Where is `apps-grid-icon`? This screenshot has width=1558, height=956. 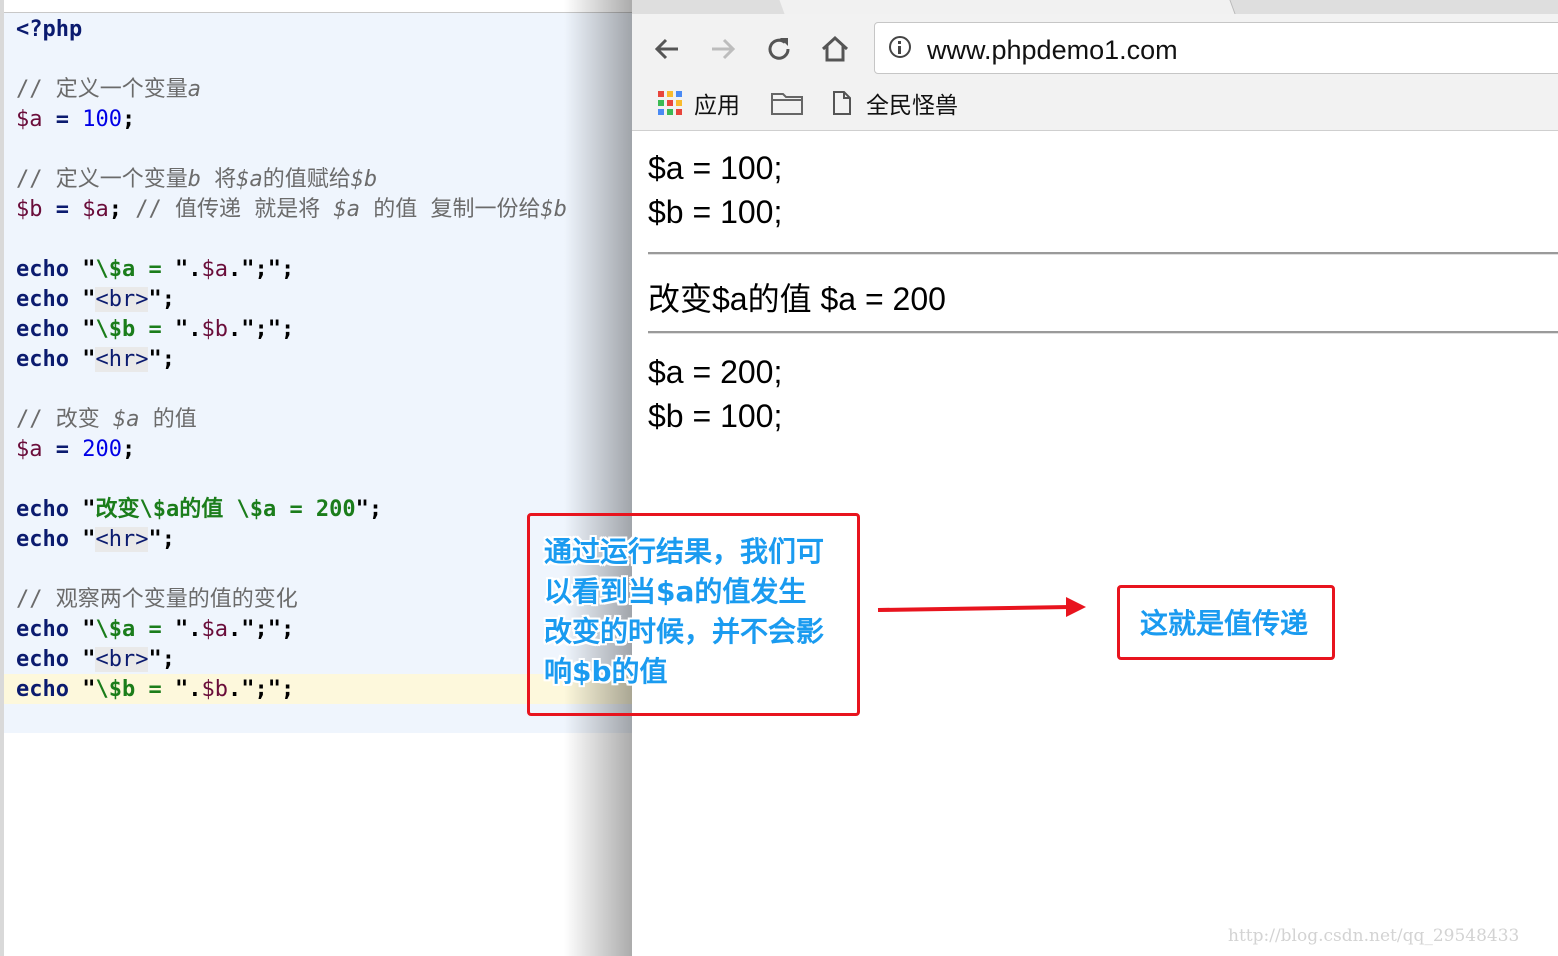 apps-grid-icon is located at coordinates (670, 103).